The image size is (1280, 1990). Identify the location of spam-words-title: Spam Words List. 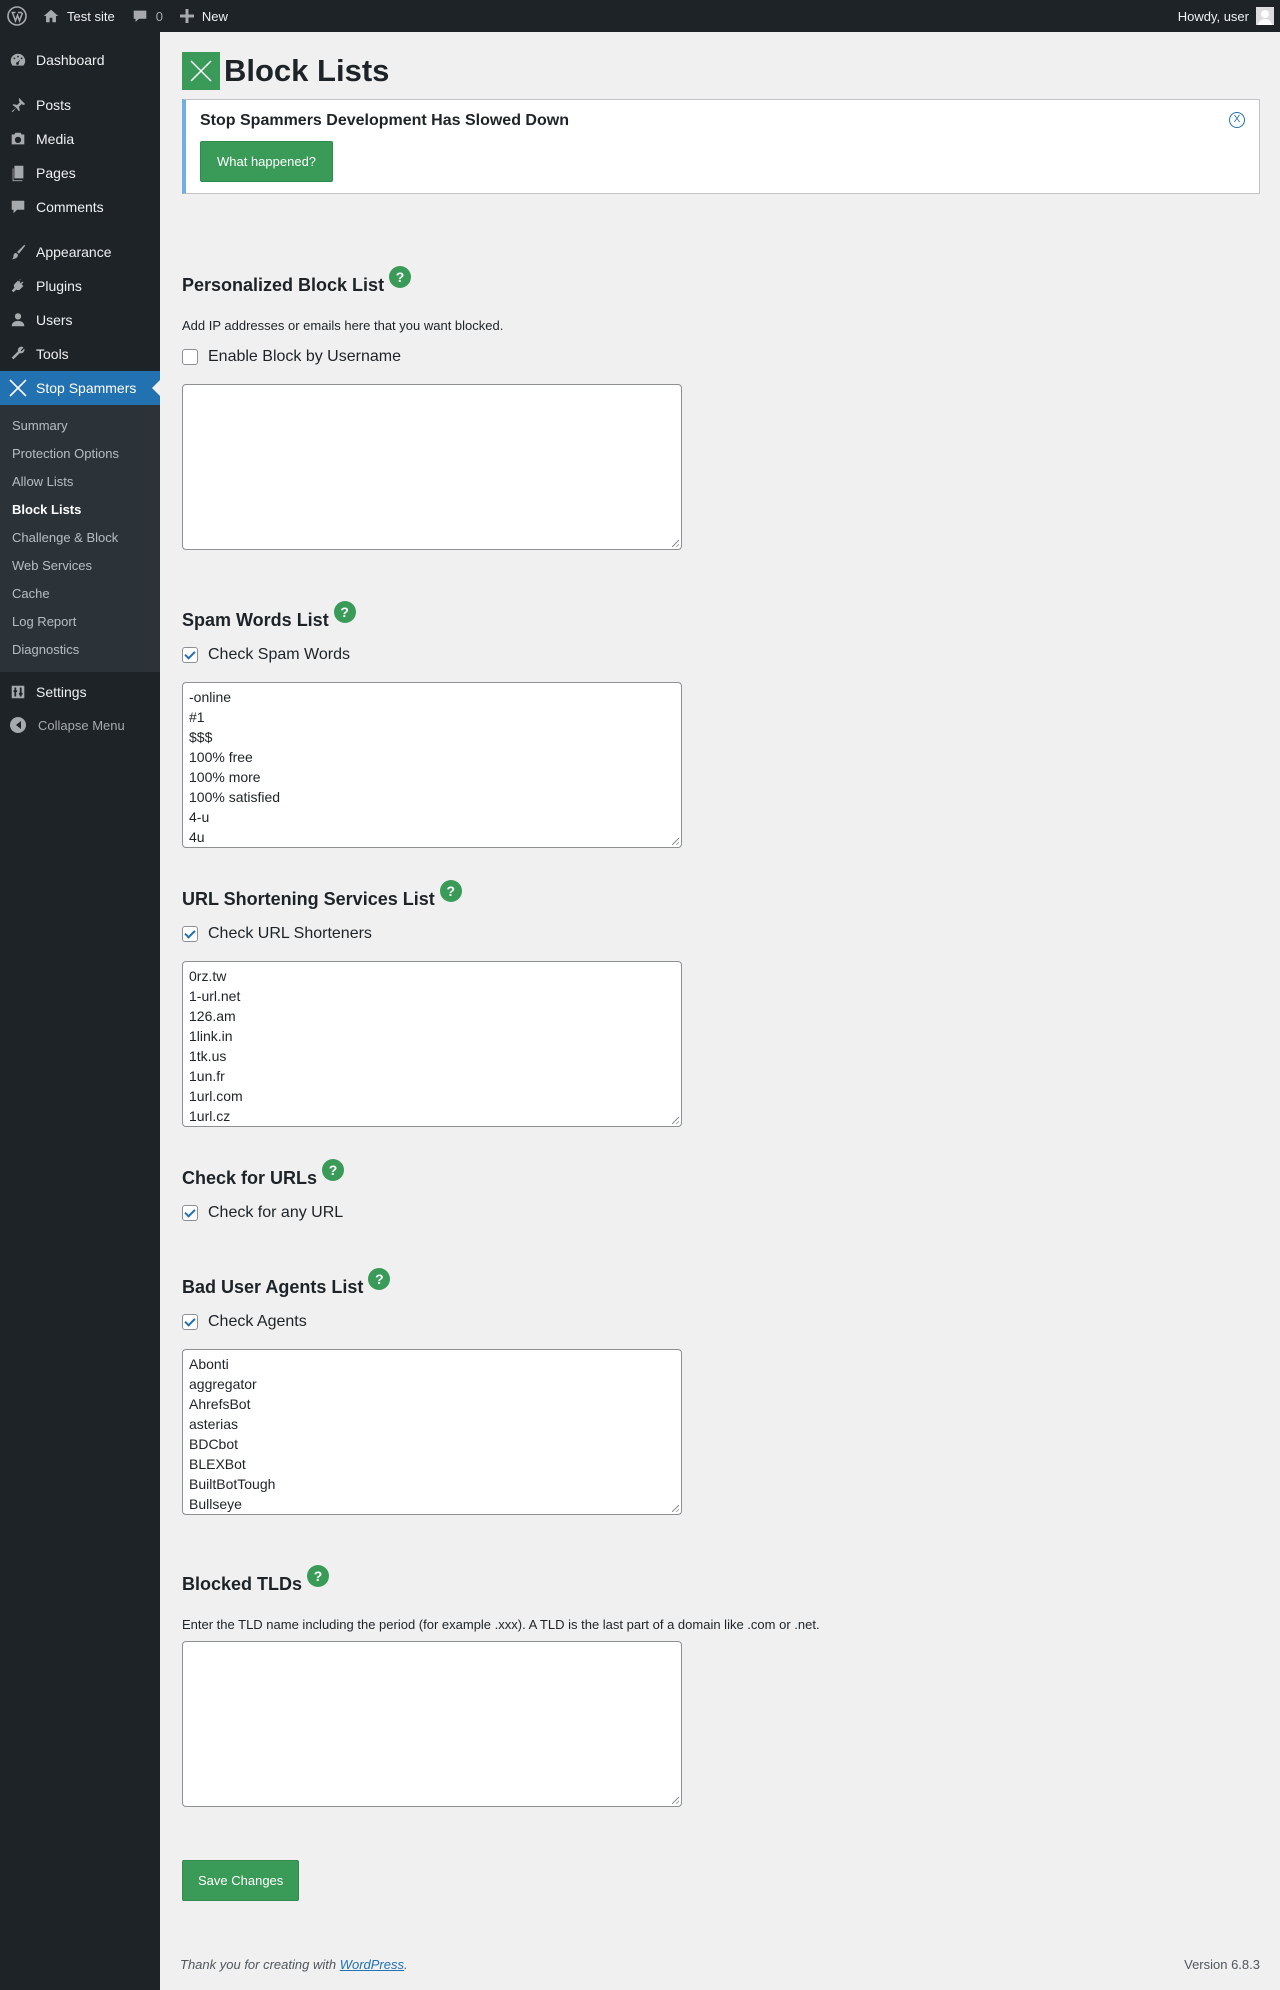
(255, 620).